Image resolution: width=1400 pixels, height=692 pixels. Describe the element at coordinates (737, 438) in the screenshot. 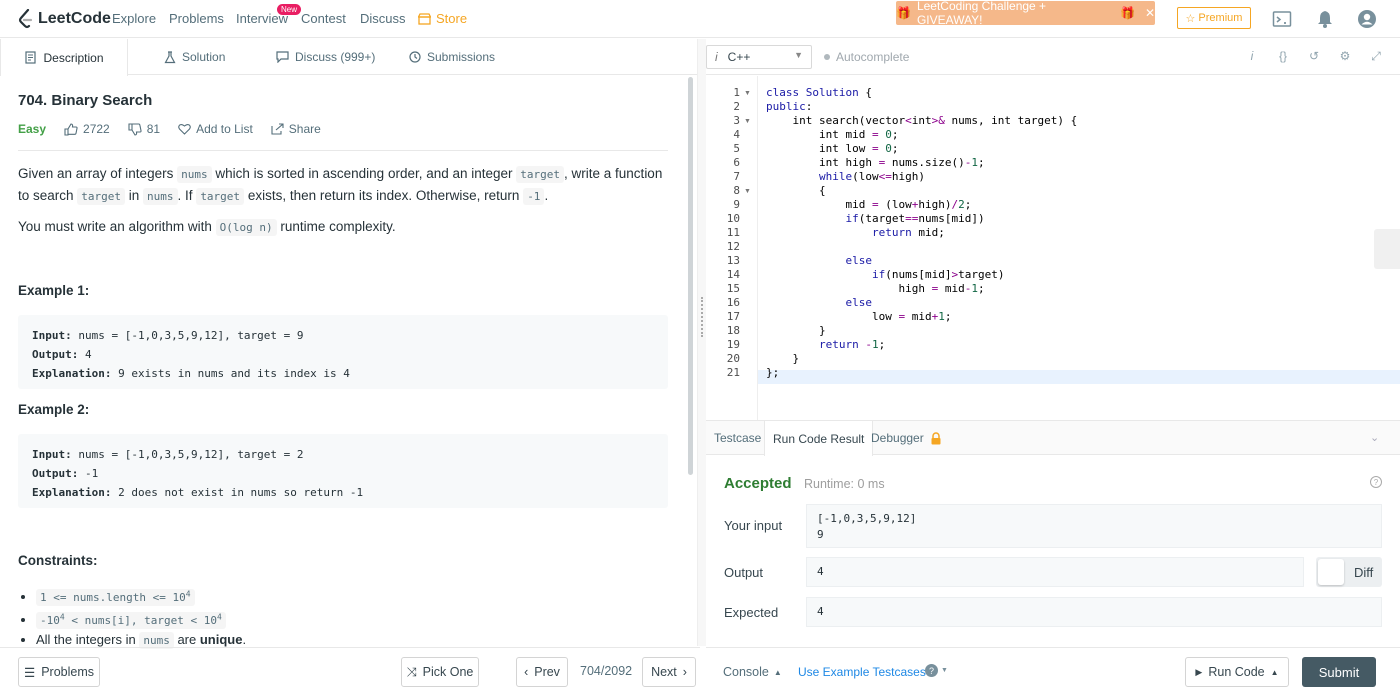

I see `tab-testcase: Testcase` at that location.